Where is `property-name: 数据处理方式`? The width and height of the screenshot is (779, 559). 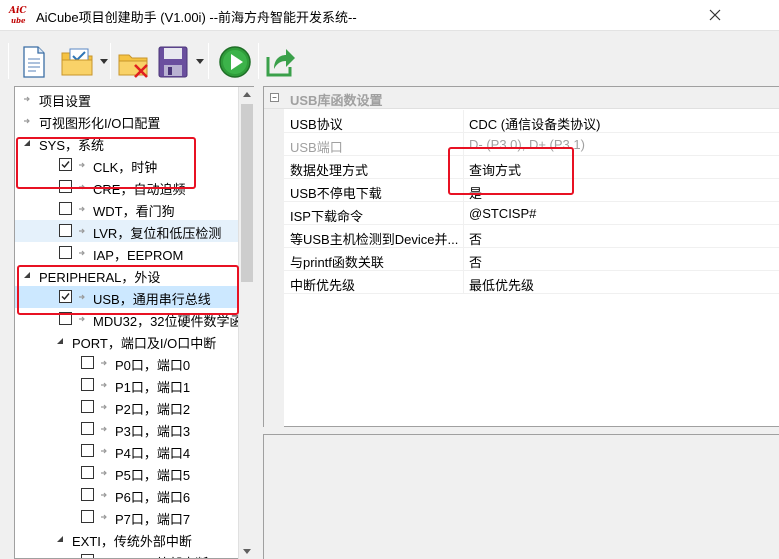 property-name: 数据处理方式 is located at coordinates (329, 170).